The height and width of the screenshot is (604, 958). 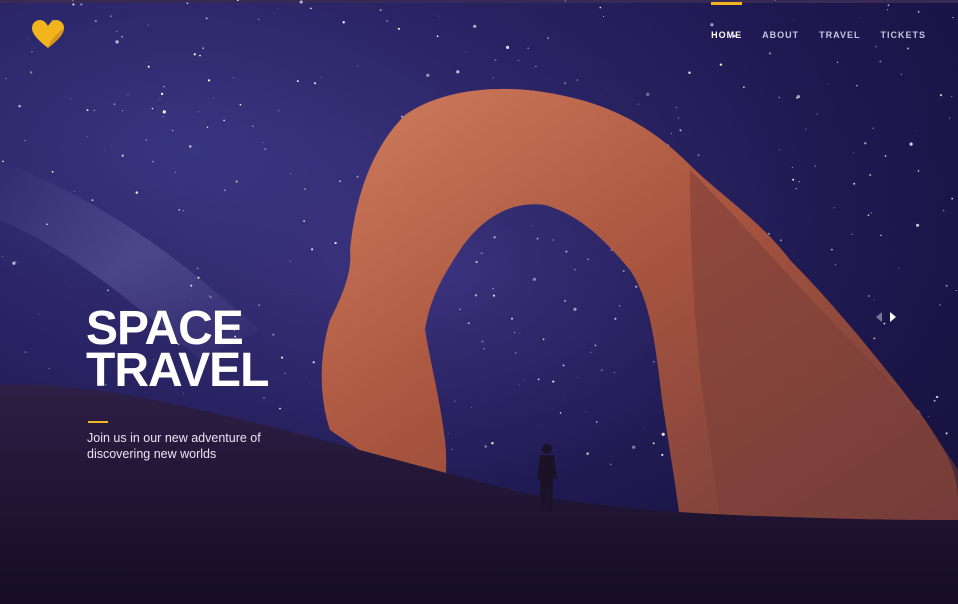 I want to click on nav-item-travel: TRAVEL, so click(x=839, y=35).